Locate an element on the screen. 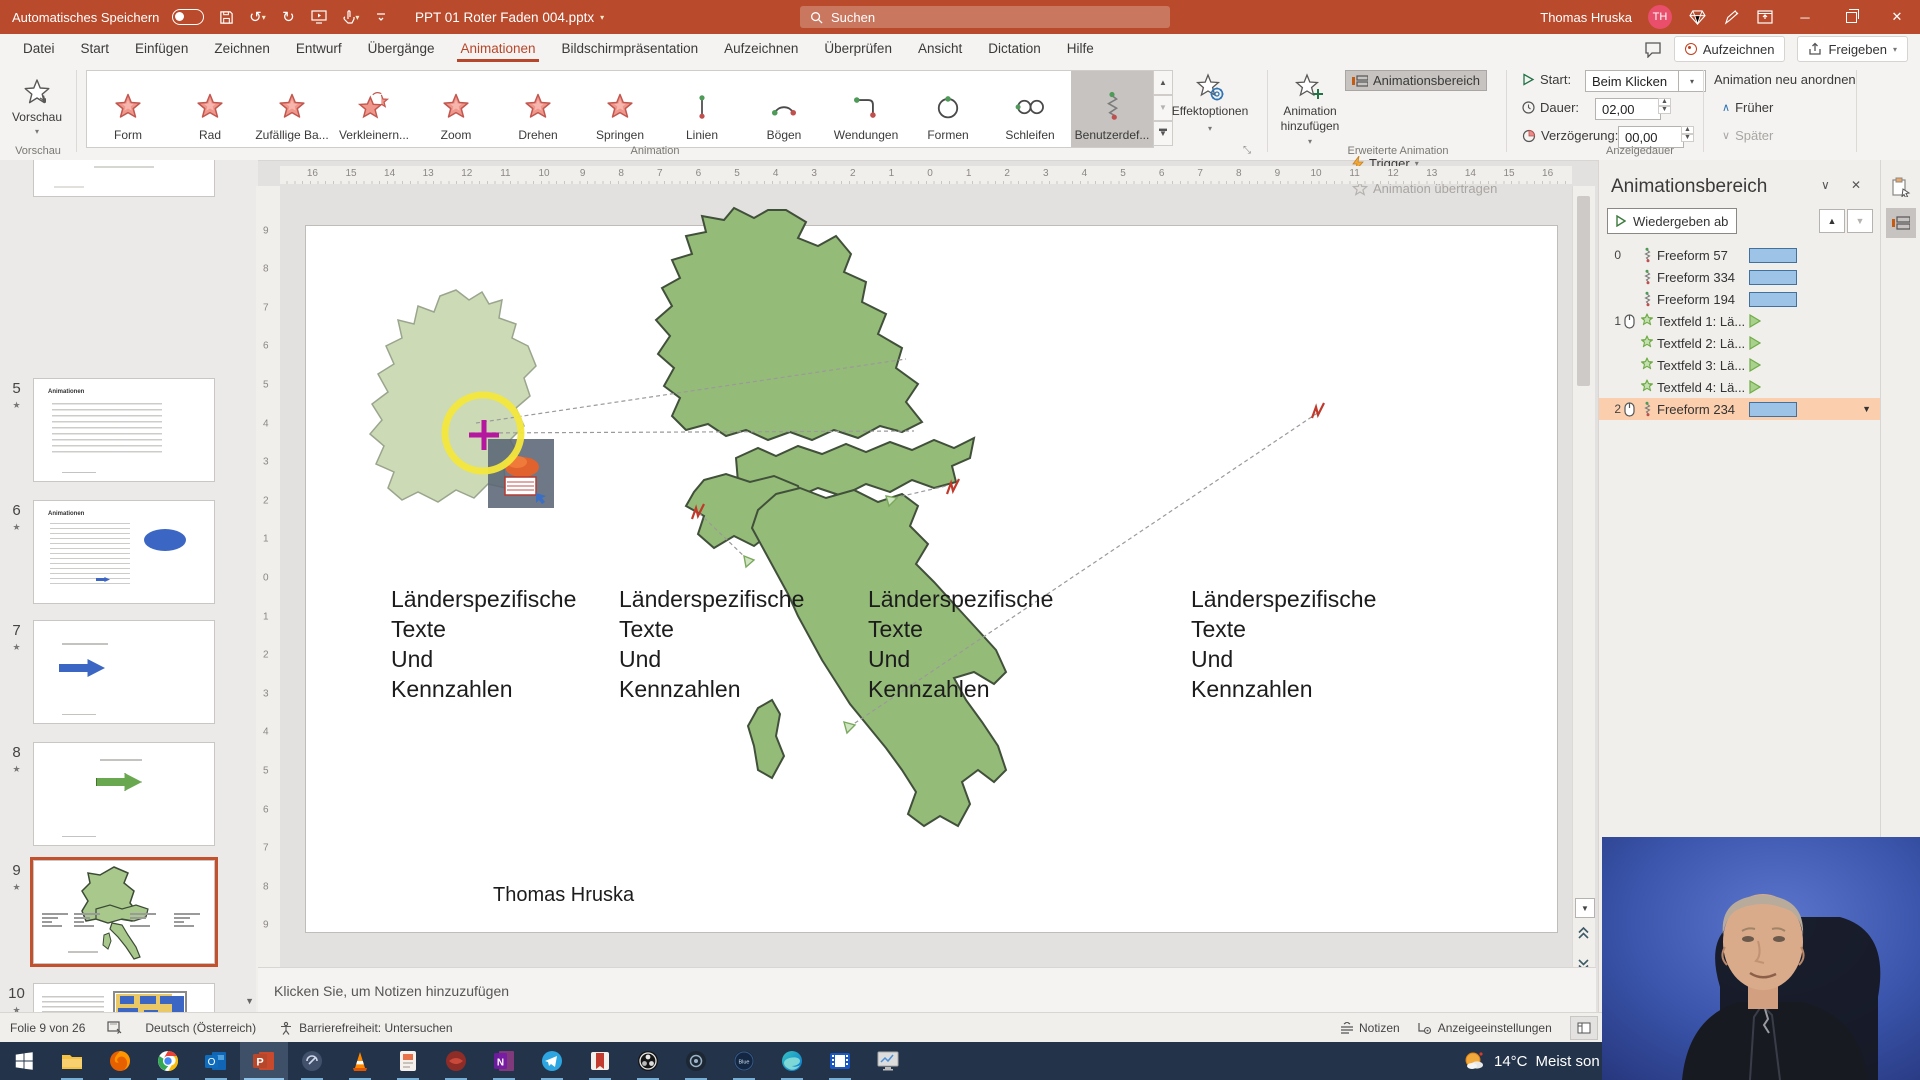 The width and height of the screenshot is (1920, 1080). tab-datei: Datei is located at coordinates (39, 48).